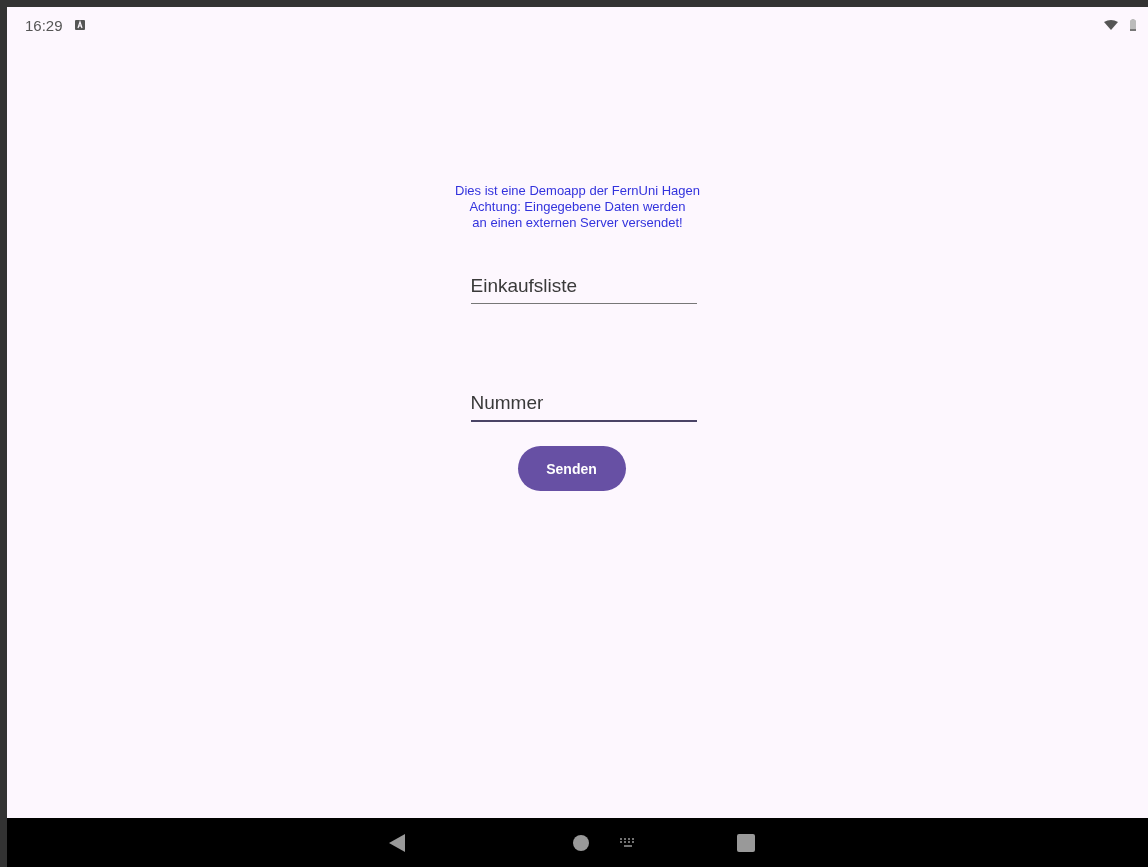  I want to click on notification-icon, so click(79, 25).